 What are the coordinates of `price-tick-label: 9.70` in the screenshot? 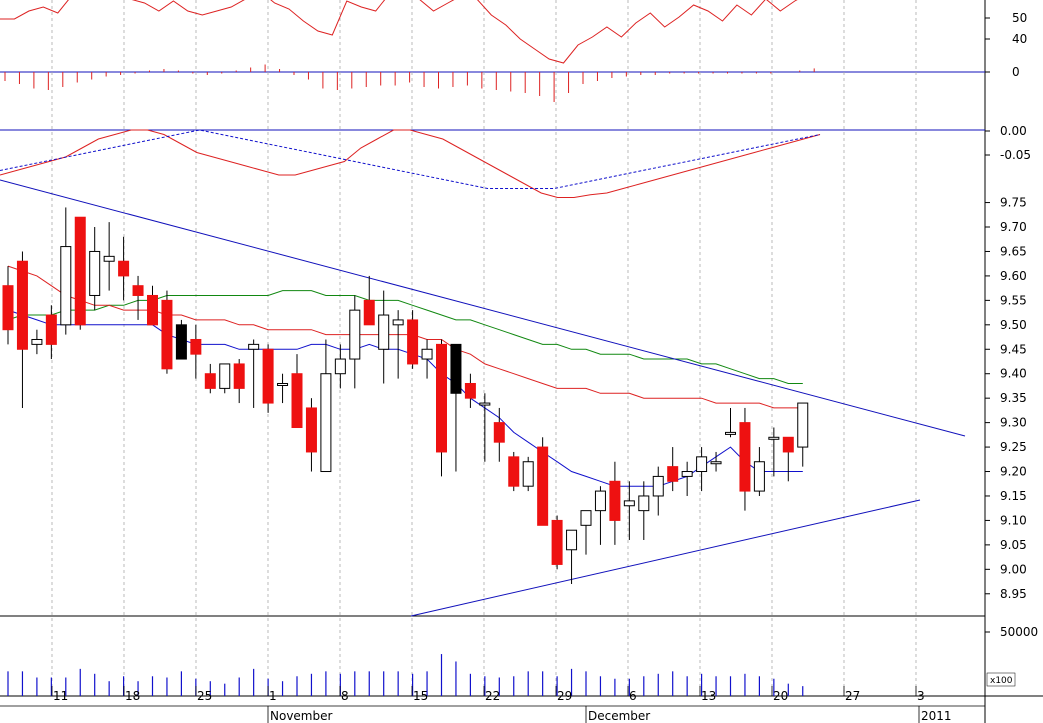 It's located at (1013, 227).